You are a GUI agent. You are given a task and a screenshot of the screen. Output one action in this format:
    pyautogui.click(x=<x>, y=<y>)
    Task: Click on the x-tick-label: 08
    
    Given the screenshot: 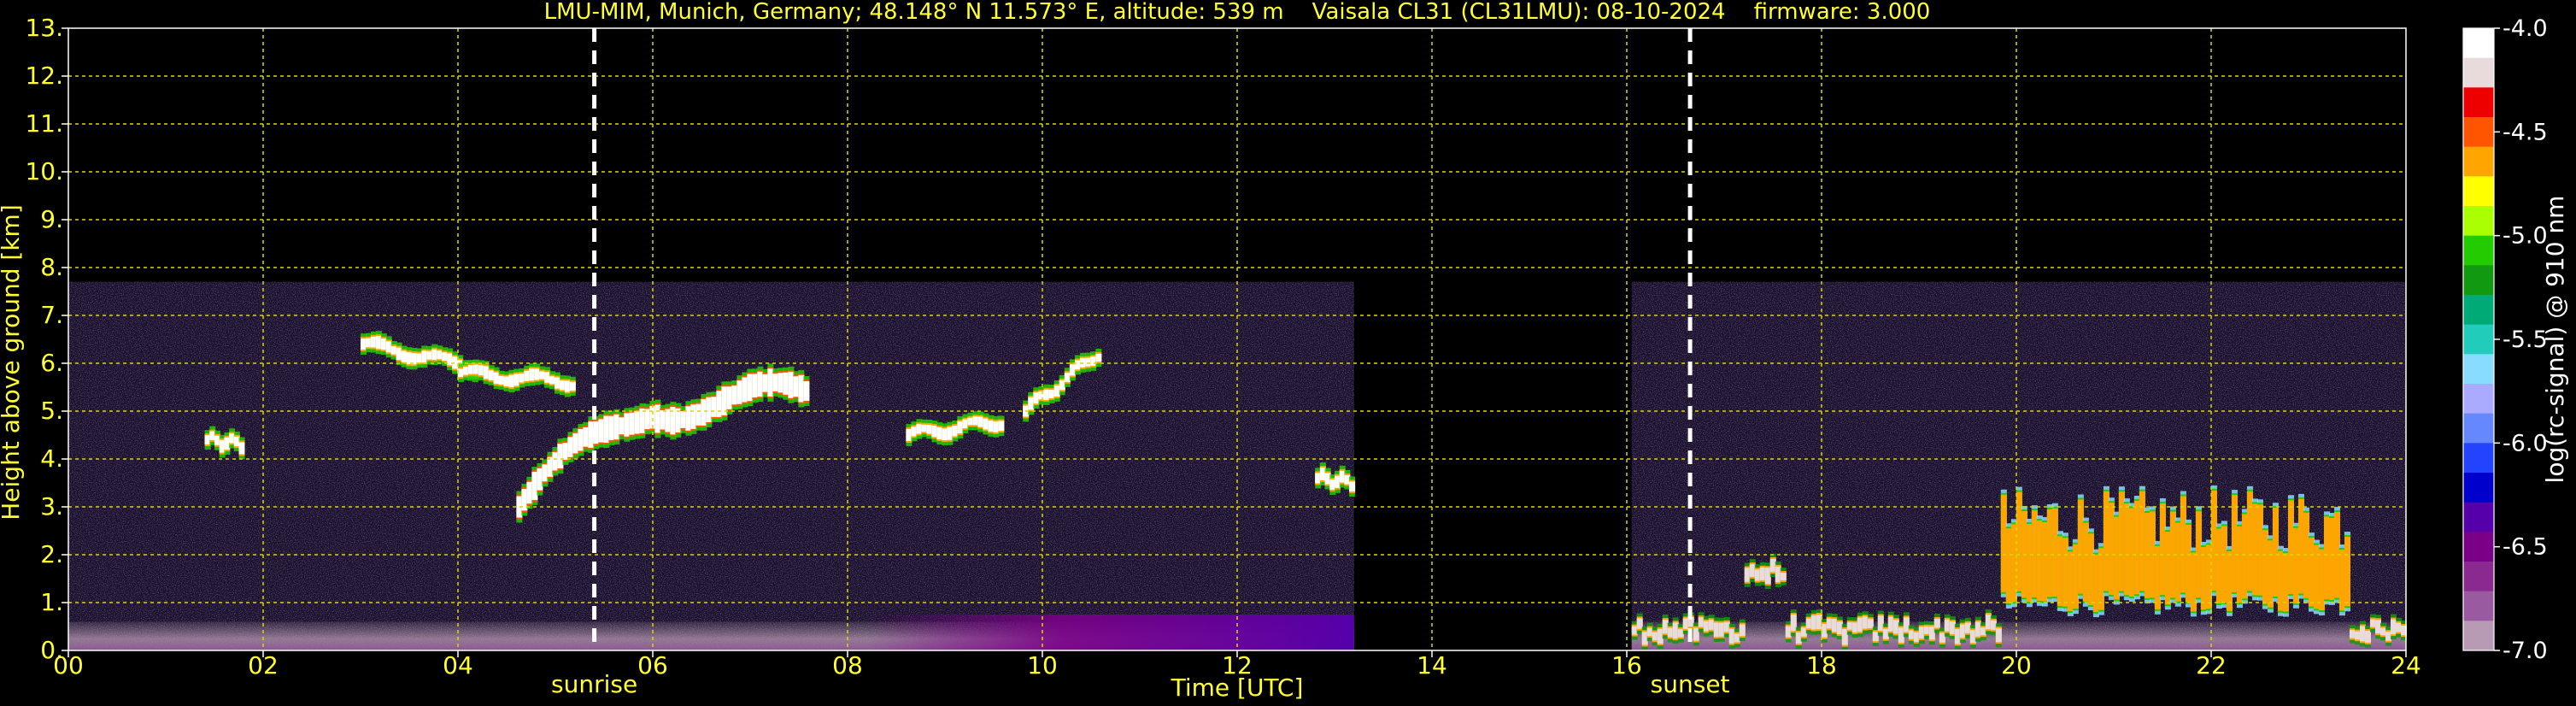 What is the action you would take?
    pyautogui.click(x=847, y=665)
    